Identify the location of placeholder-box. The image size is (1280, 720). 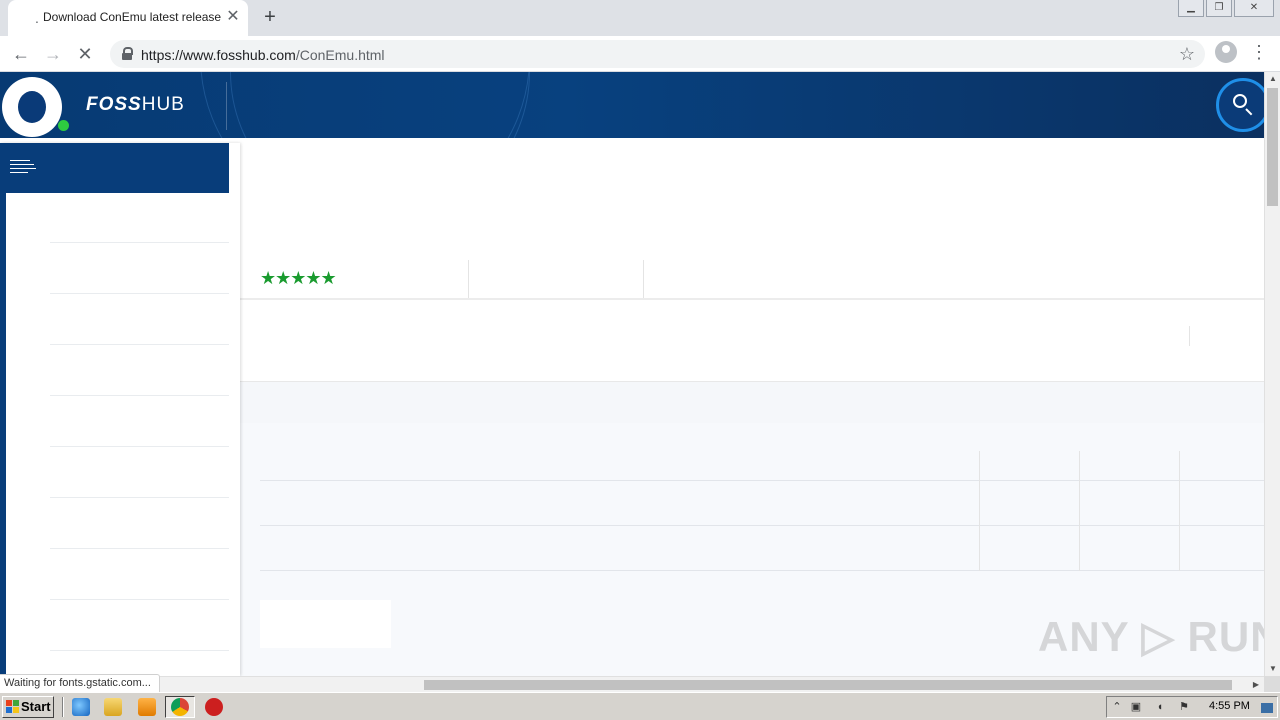
(325, 624).